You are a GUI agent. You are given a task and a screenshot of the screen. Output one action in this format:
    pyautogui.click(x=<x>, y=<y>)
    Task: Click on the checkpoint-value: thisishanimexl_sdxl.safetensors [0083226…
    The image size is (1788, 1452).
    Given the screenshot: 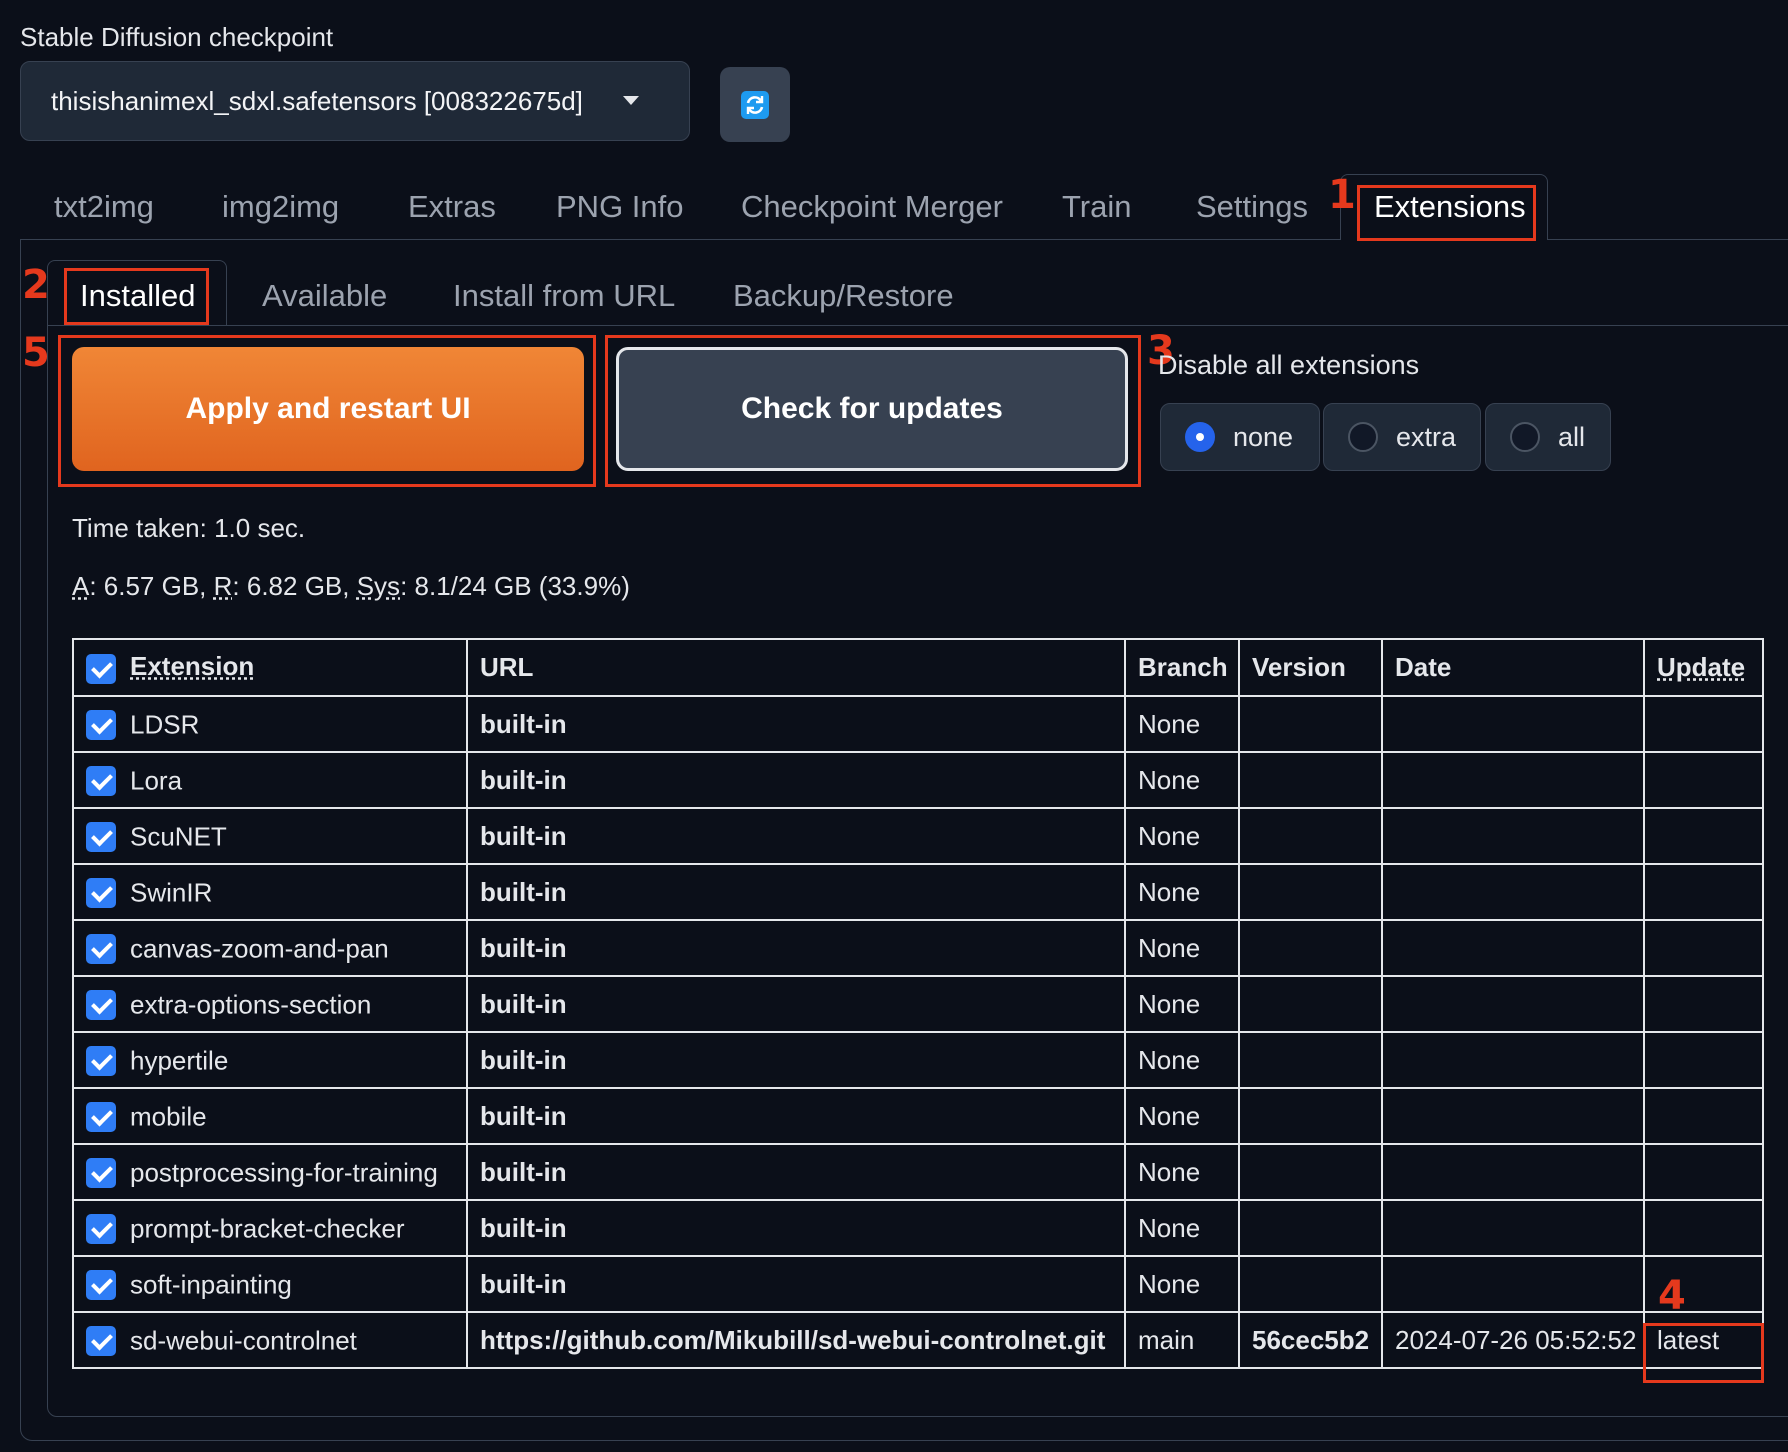 What is the action you would take?
    pyautogui.click(x=317, y=100)
    